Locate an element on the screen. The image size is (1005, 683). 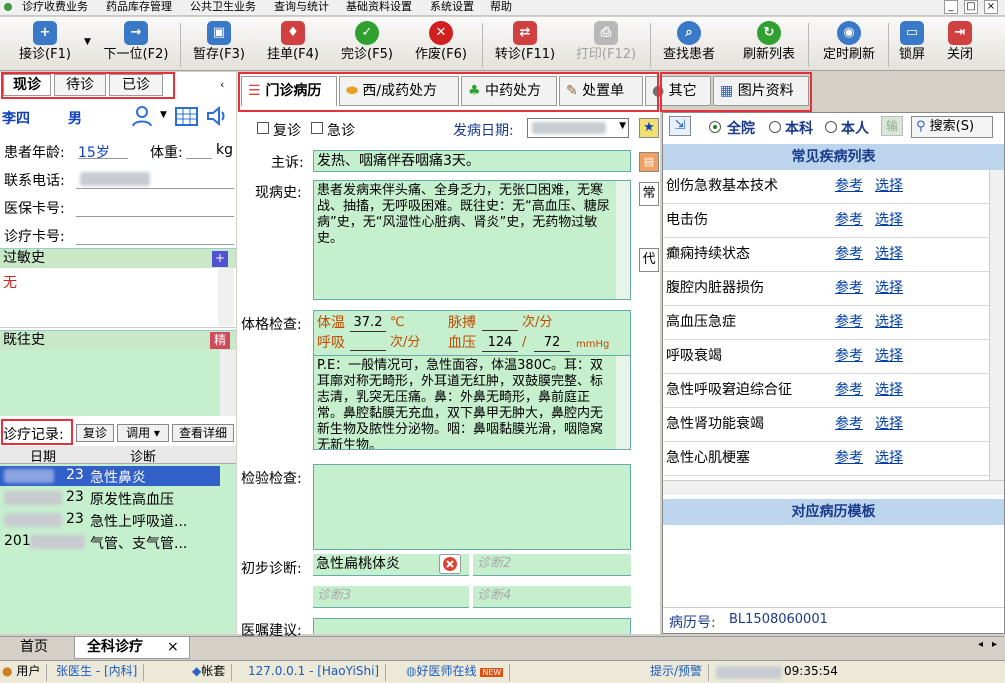
scope-all-radio is located at coordinates (715, 127).